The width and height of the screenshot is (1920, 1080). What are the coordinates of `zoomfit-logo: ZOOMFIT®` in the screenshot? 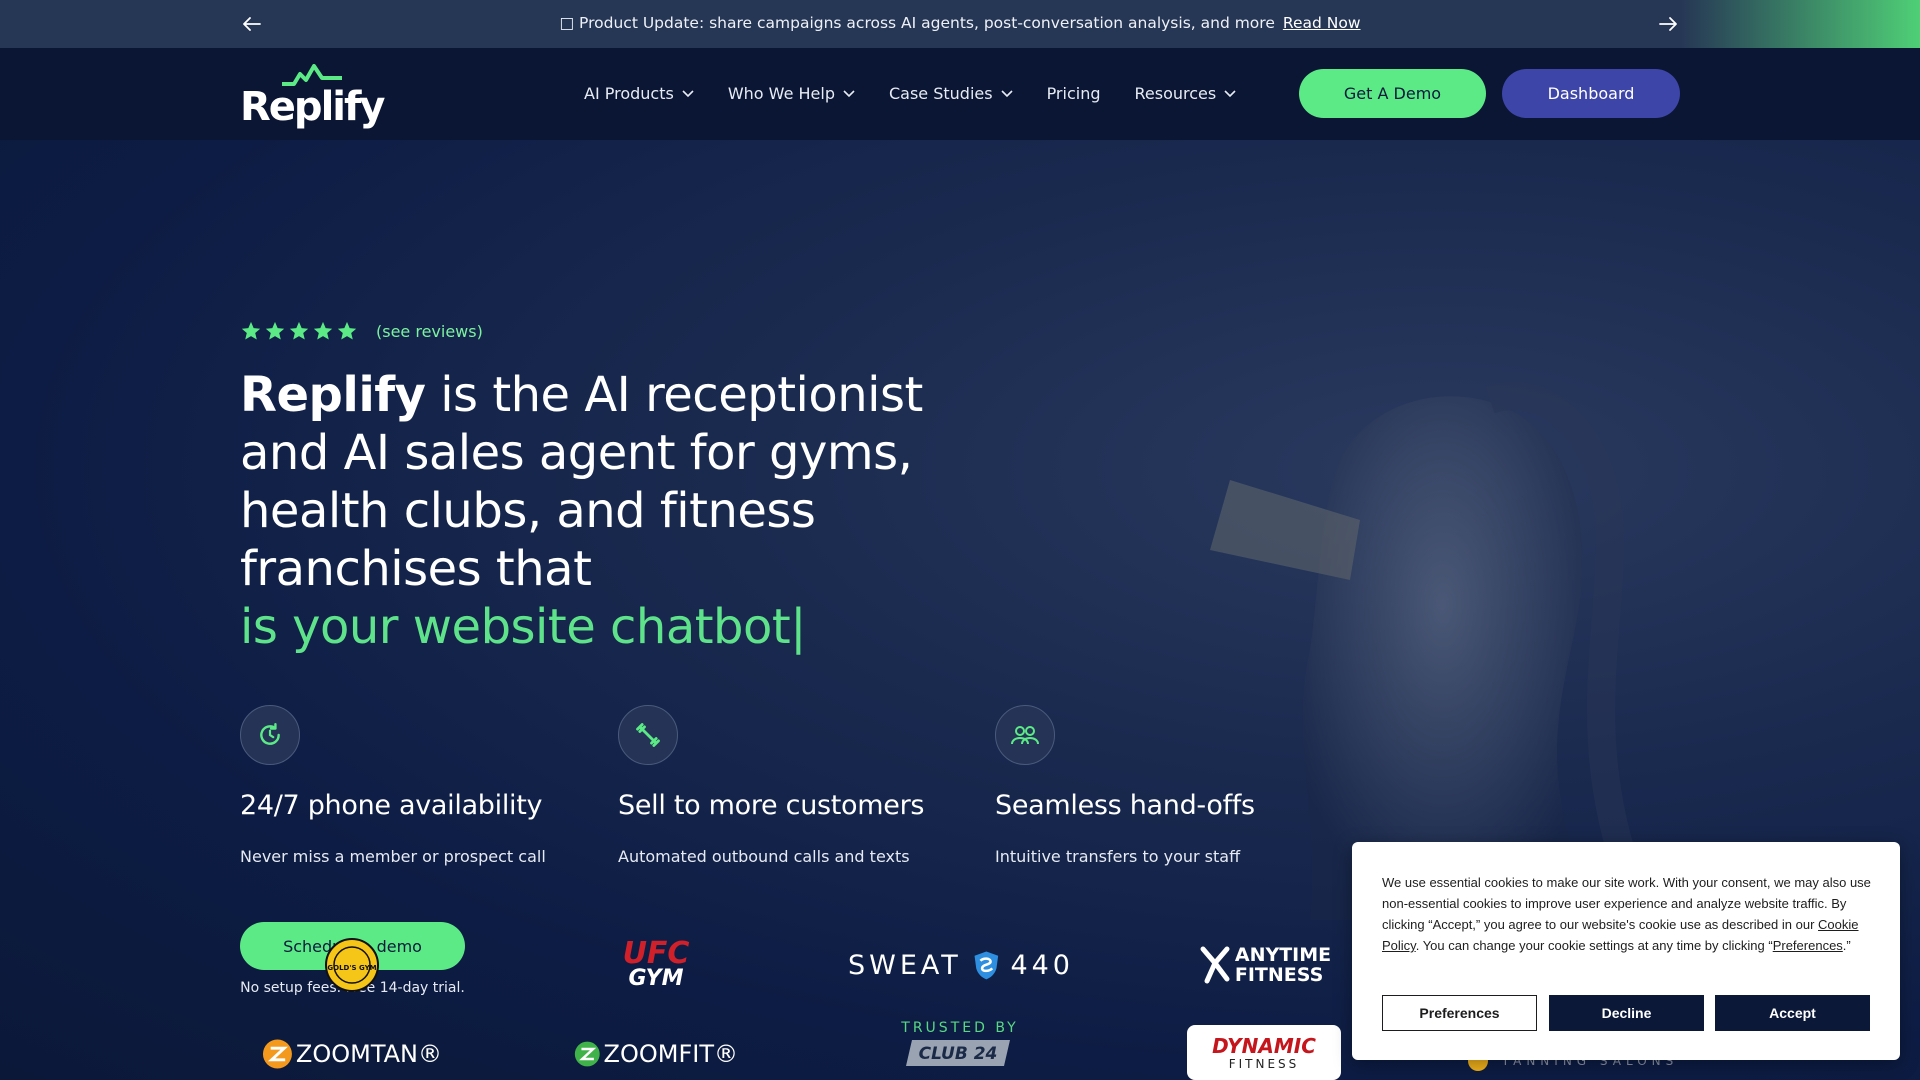 It's located at (656, 1054).